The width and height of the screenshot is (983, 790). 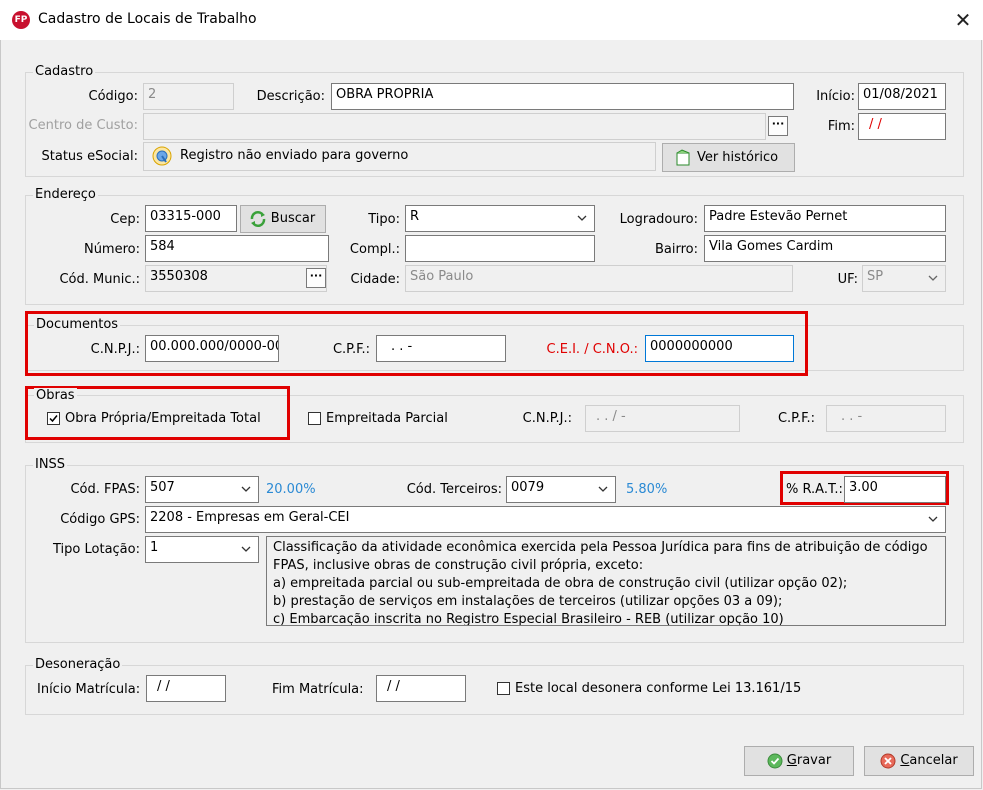 I want to click on fim-matricula-field: / /, so click(x=421, y=688).